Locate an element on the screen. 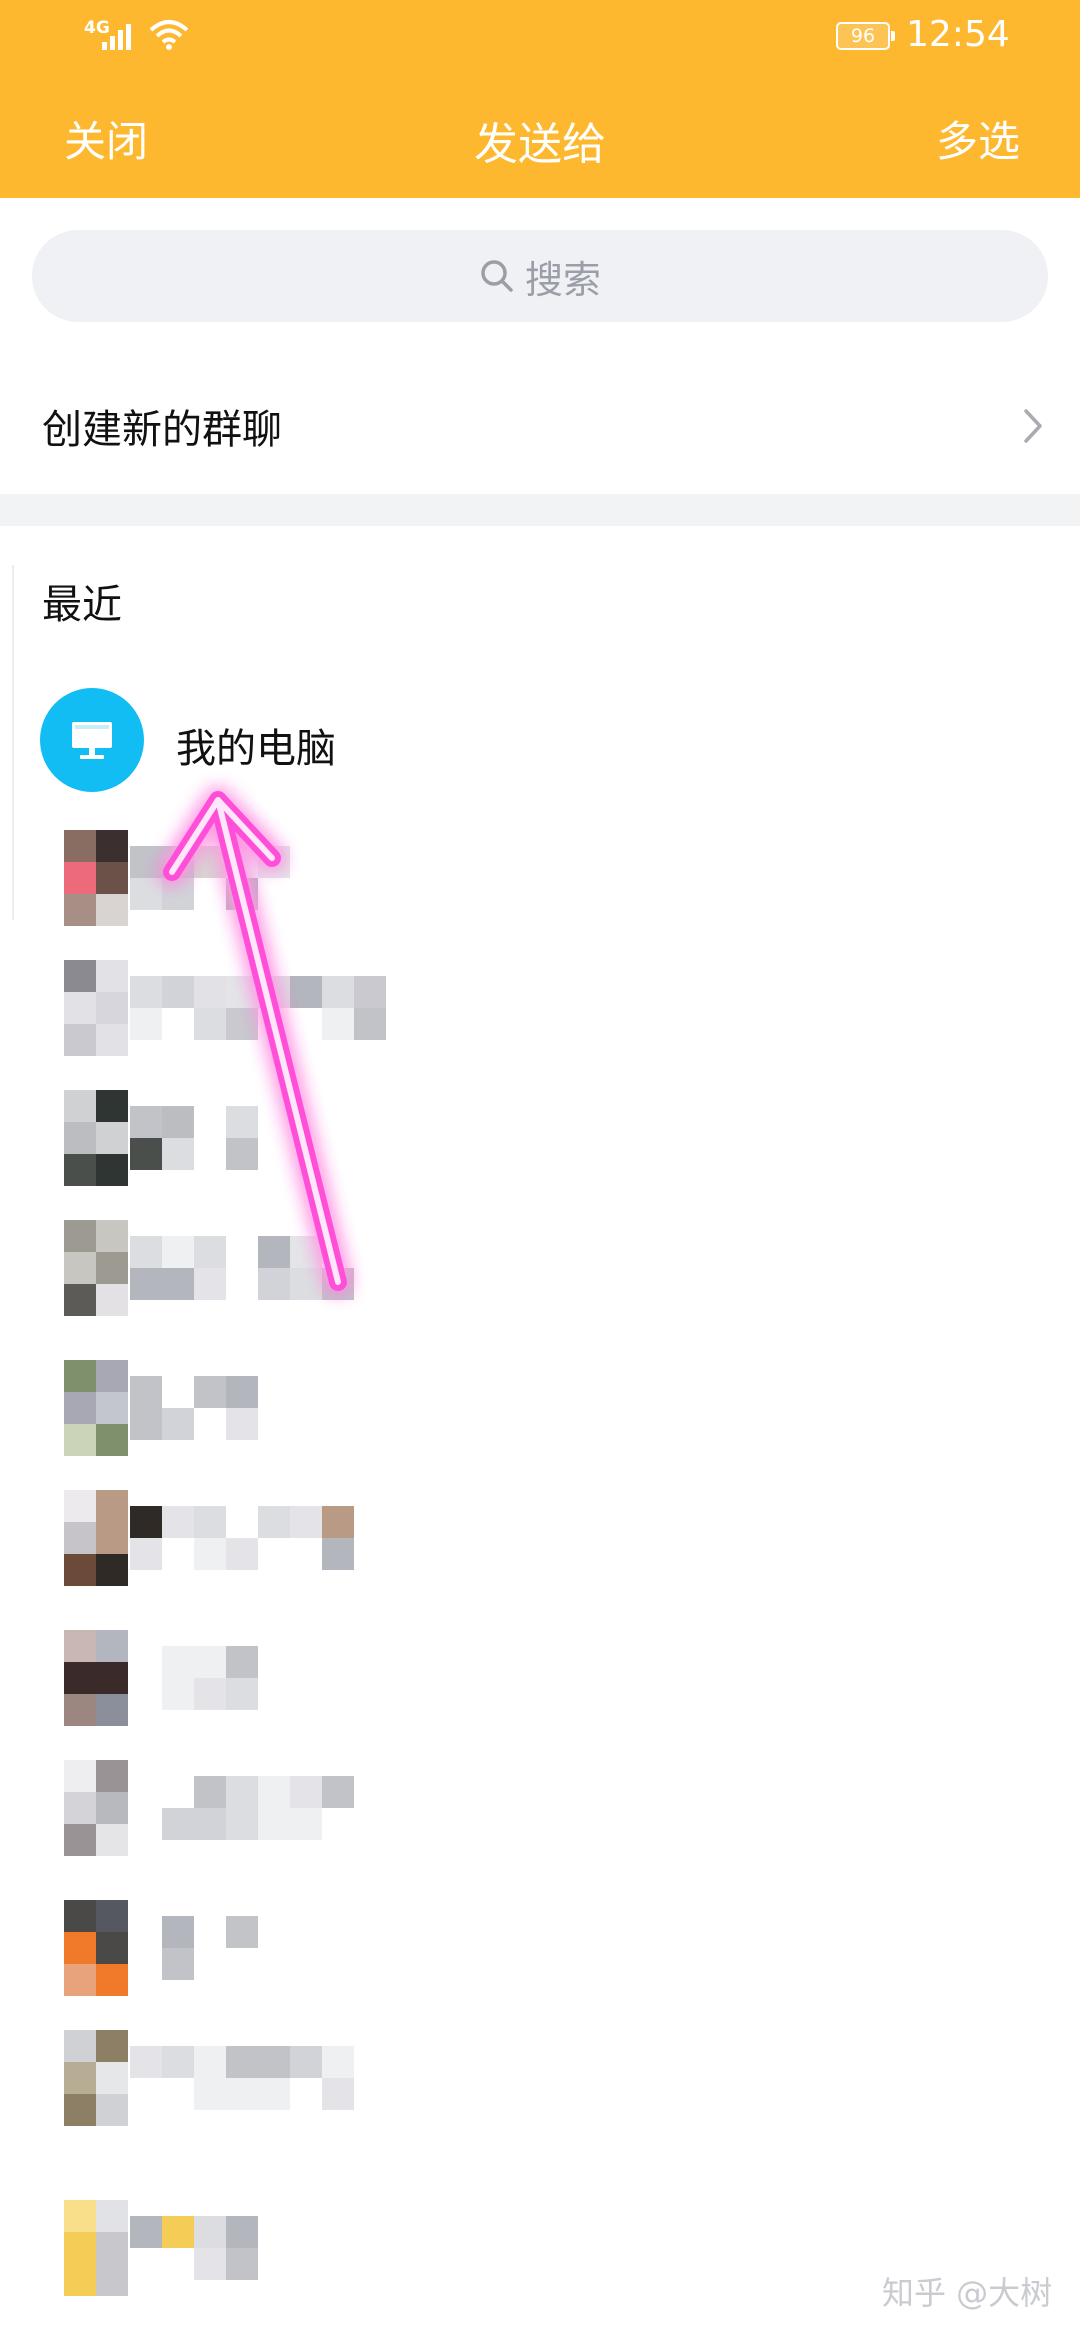 This screenshot has height=2340, width=1080. create-group-row: 创建新的群聊 is located at coordinates (540, 426).